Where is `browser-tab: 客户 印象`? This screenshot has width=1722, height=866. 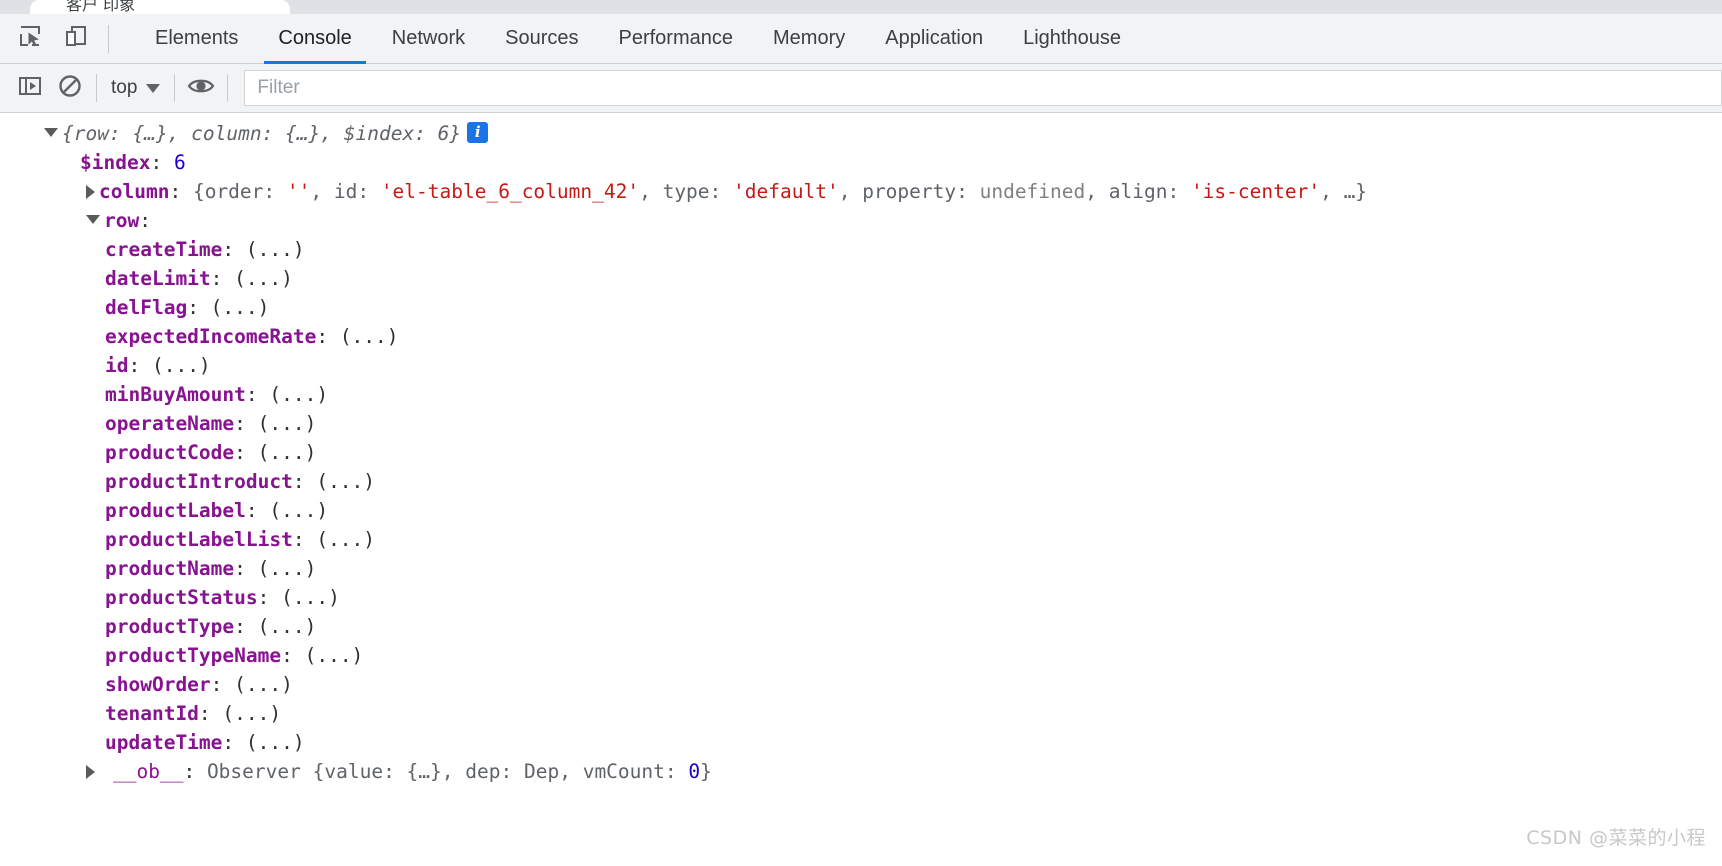 browser-tab: 客户 印象 is located at coordinates (160, 7).